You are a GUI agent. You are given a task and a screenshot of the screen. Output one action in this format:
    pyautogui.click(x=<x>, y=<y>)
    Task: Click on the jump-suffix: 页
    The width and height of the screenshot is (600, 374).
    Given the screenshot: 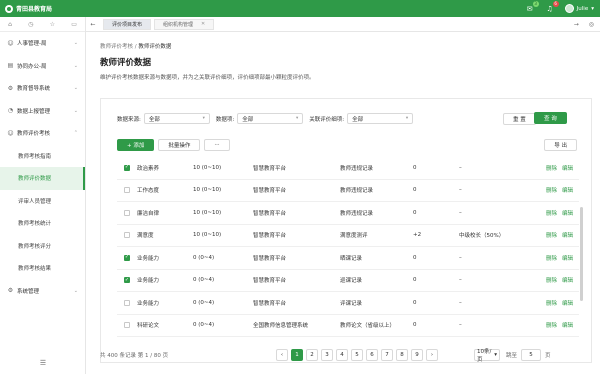 What is the action you would take?
    pyautogui.click(x=548, y=356)
    